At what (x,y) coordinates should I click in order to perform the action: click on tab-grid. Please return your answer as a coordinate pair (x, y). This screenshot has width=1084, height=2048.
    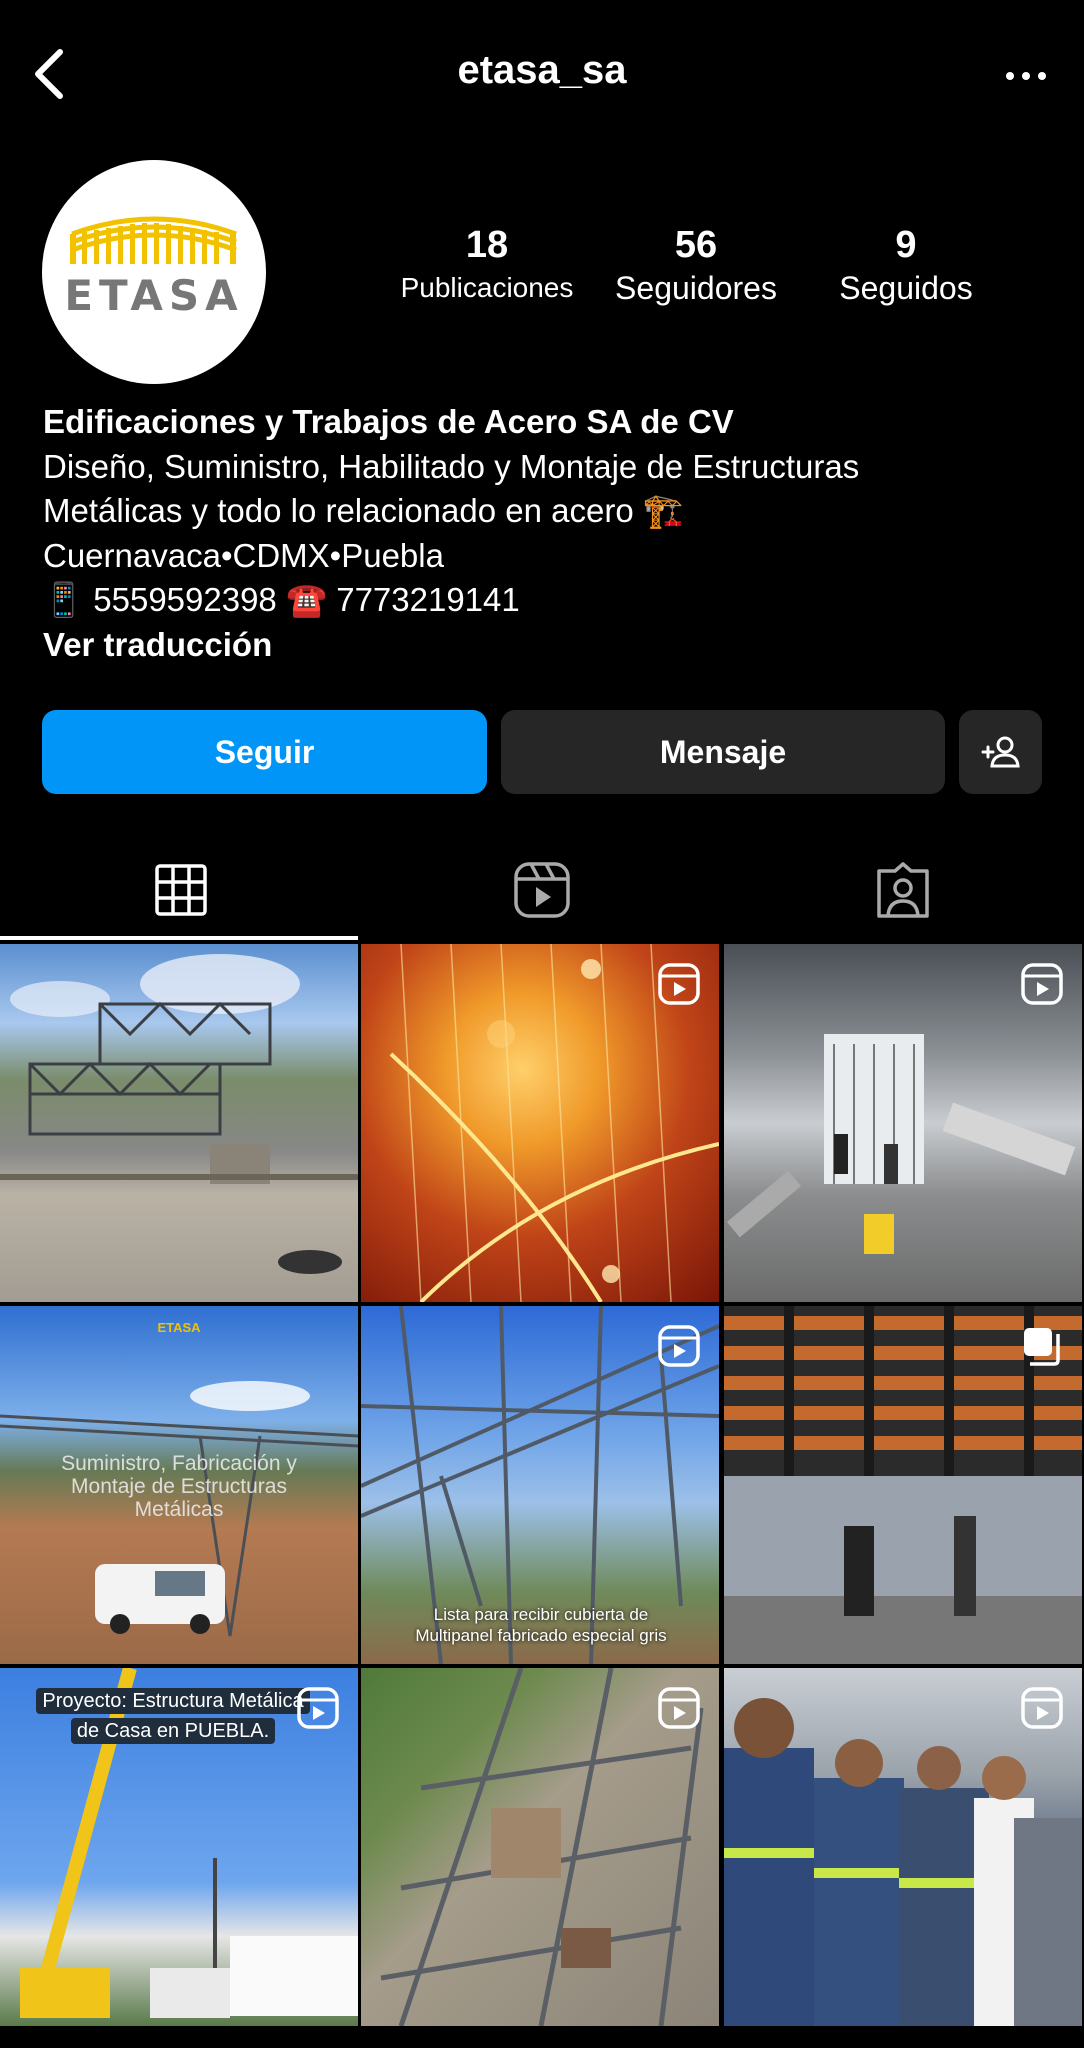
    Looking at the image, I should click on (180, 890).